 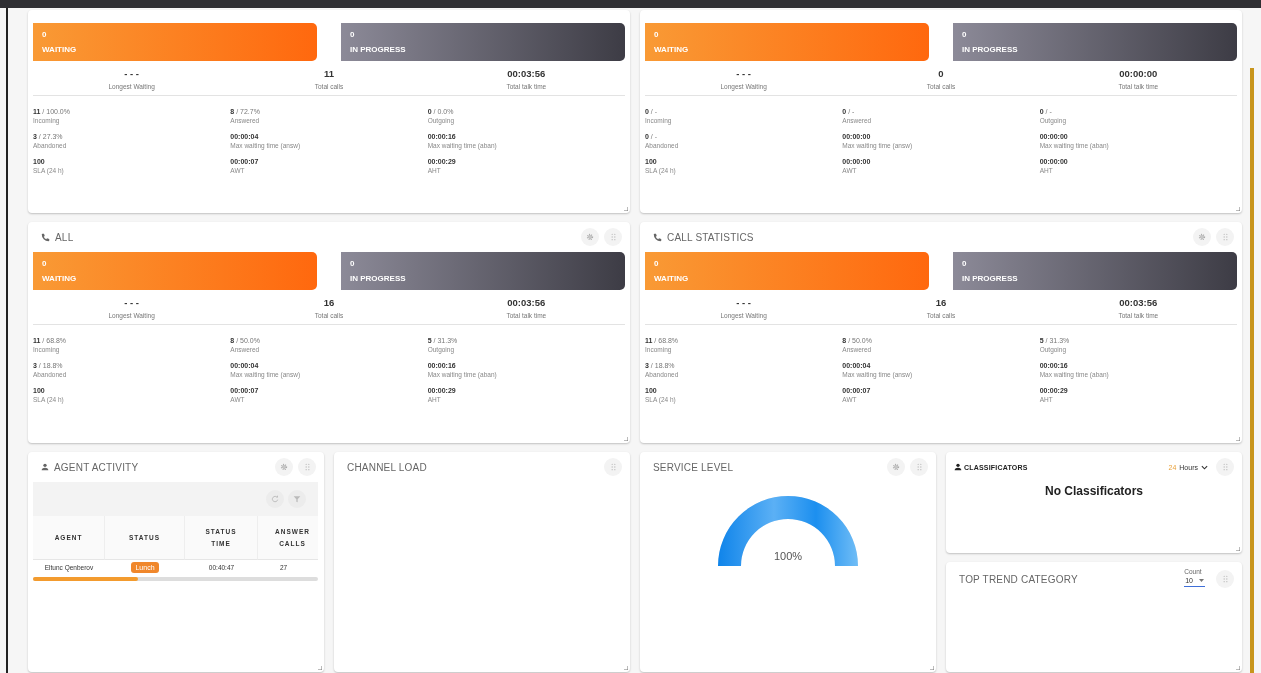 What do you see at coordinates (1018, 579) in the screenshot?
I see `panel-title: TOP TREND CATEGORY` at bounding box center [1018, 579].